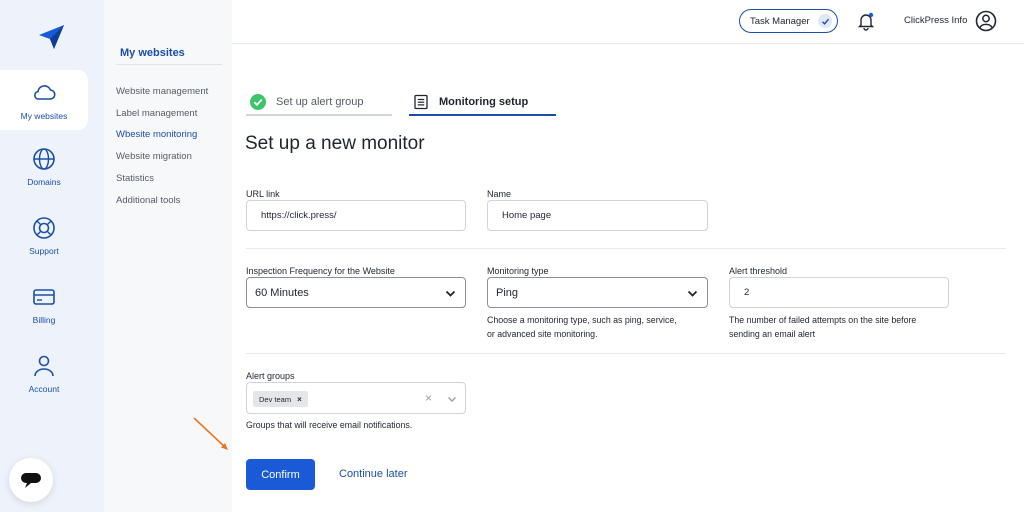  What do you see at coordinates (169, 64) in the screenshot?
I see `subnav-divider` at bounding box center [169, 64].